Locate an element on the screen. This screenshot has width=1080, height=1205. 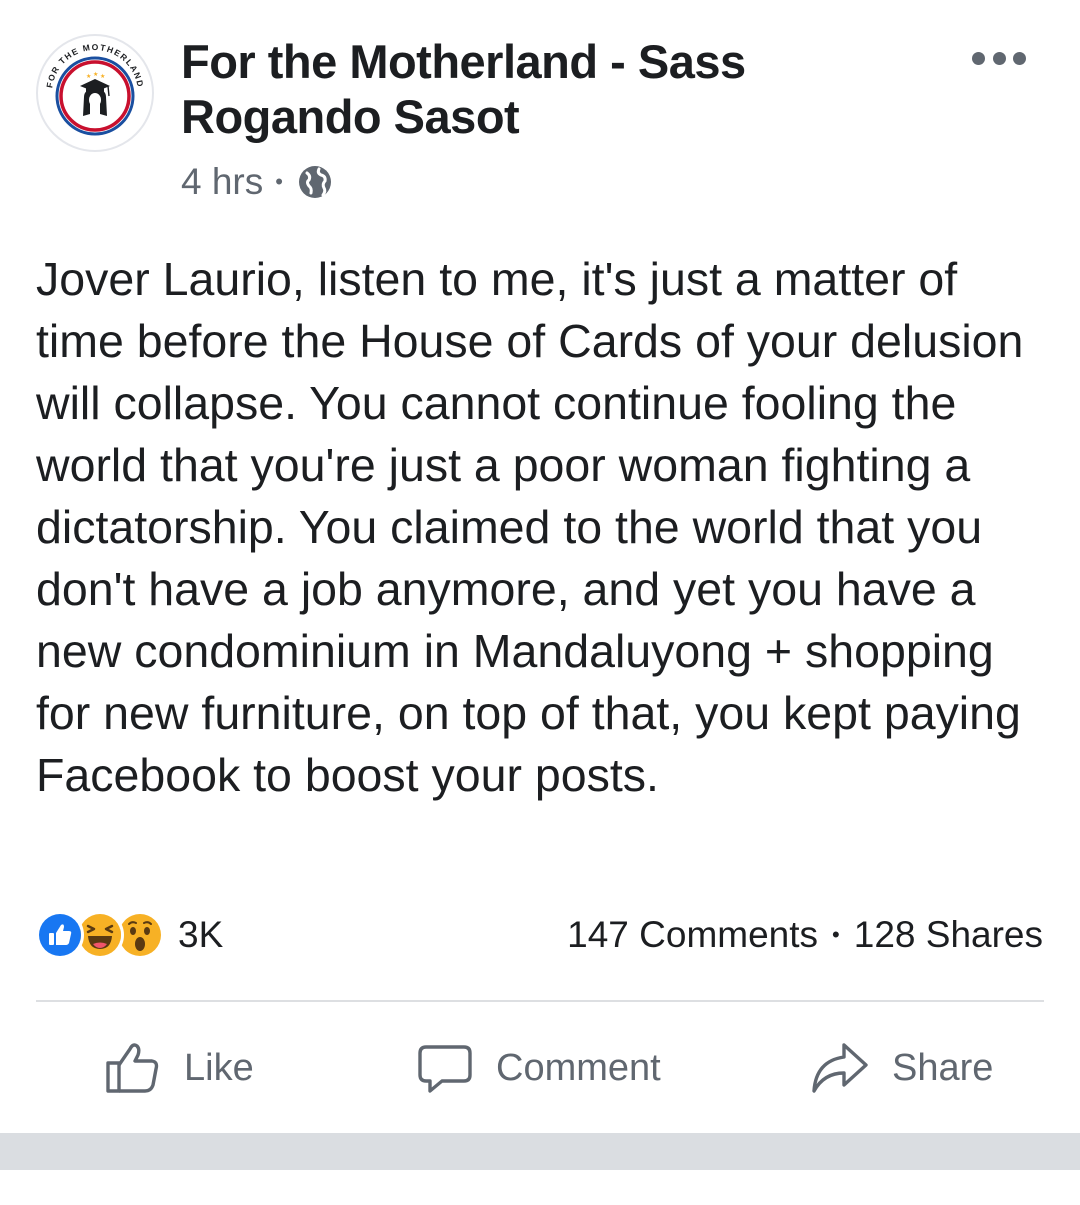
comment-label: Comment is located at coordinates (578, 1067).